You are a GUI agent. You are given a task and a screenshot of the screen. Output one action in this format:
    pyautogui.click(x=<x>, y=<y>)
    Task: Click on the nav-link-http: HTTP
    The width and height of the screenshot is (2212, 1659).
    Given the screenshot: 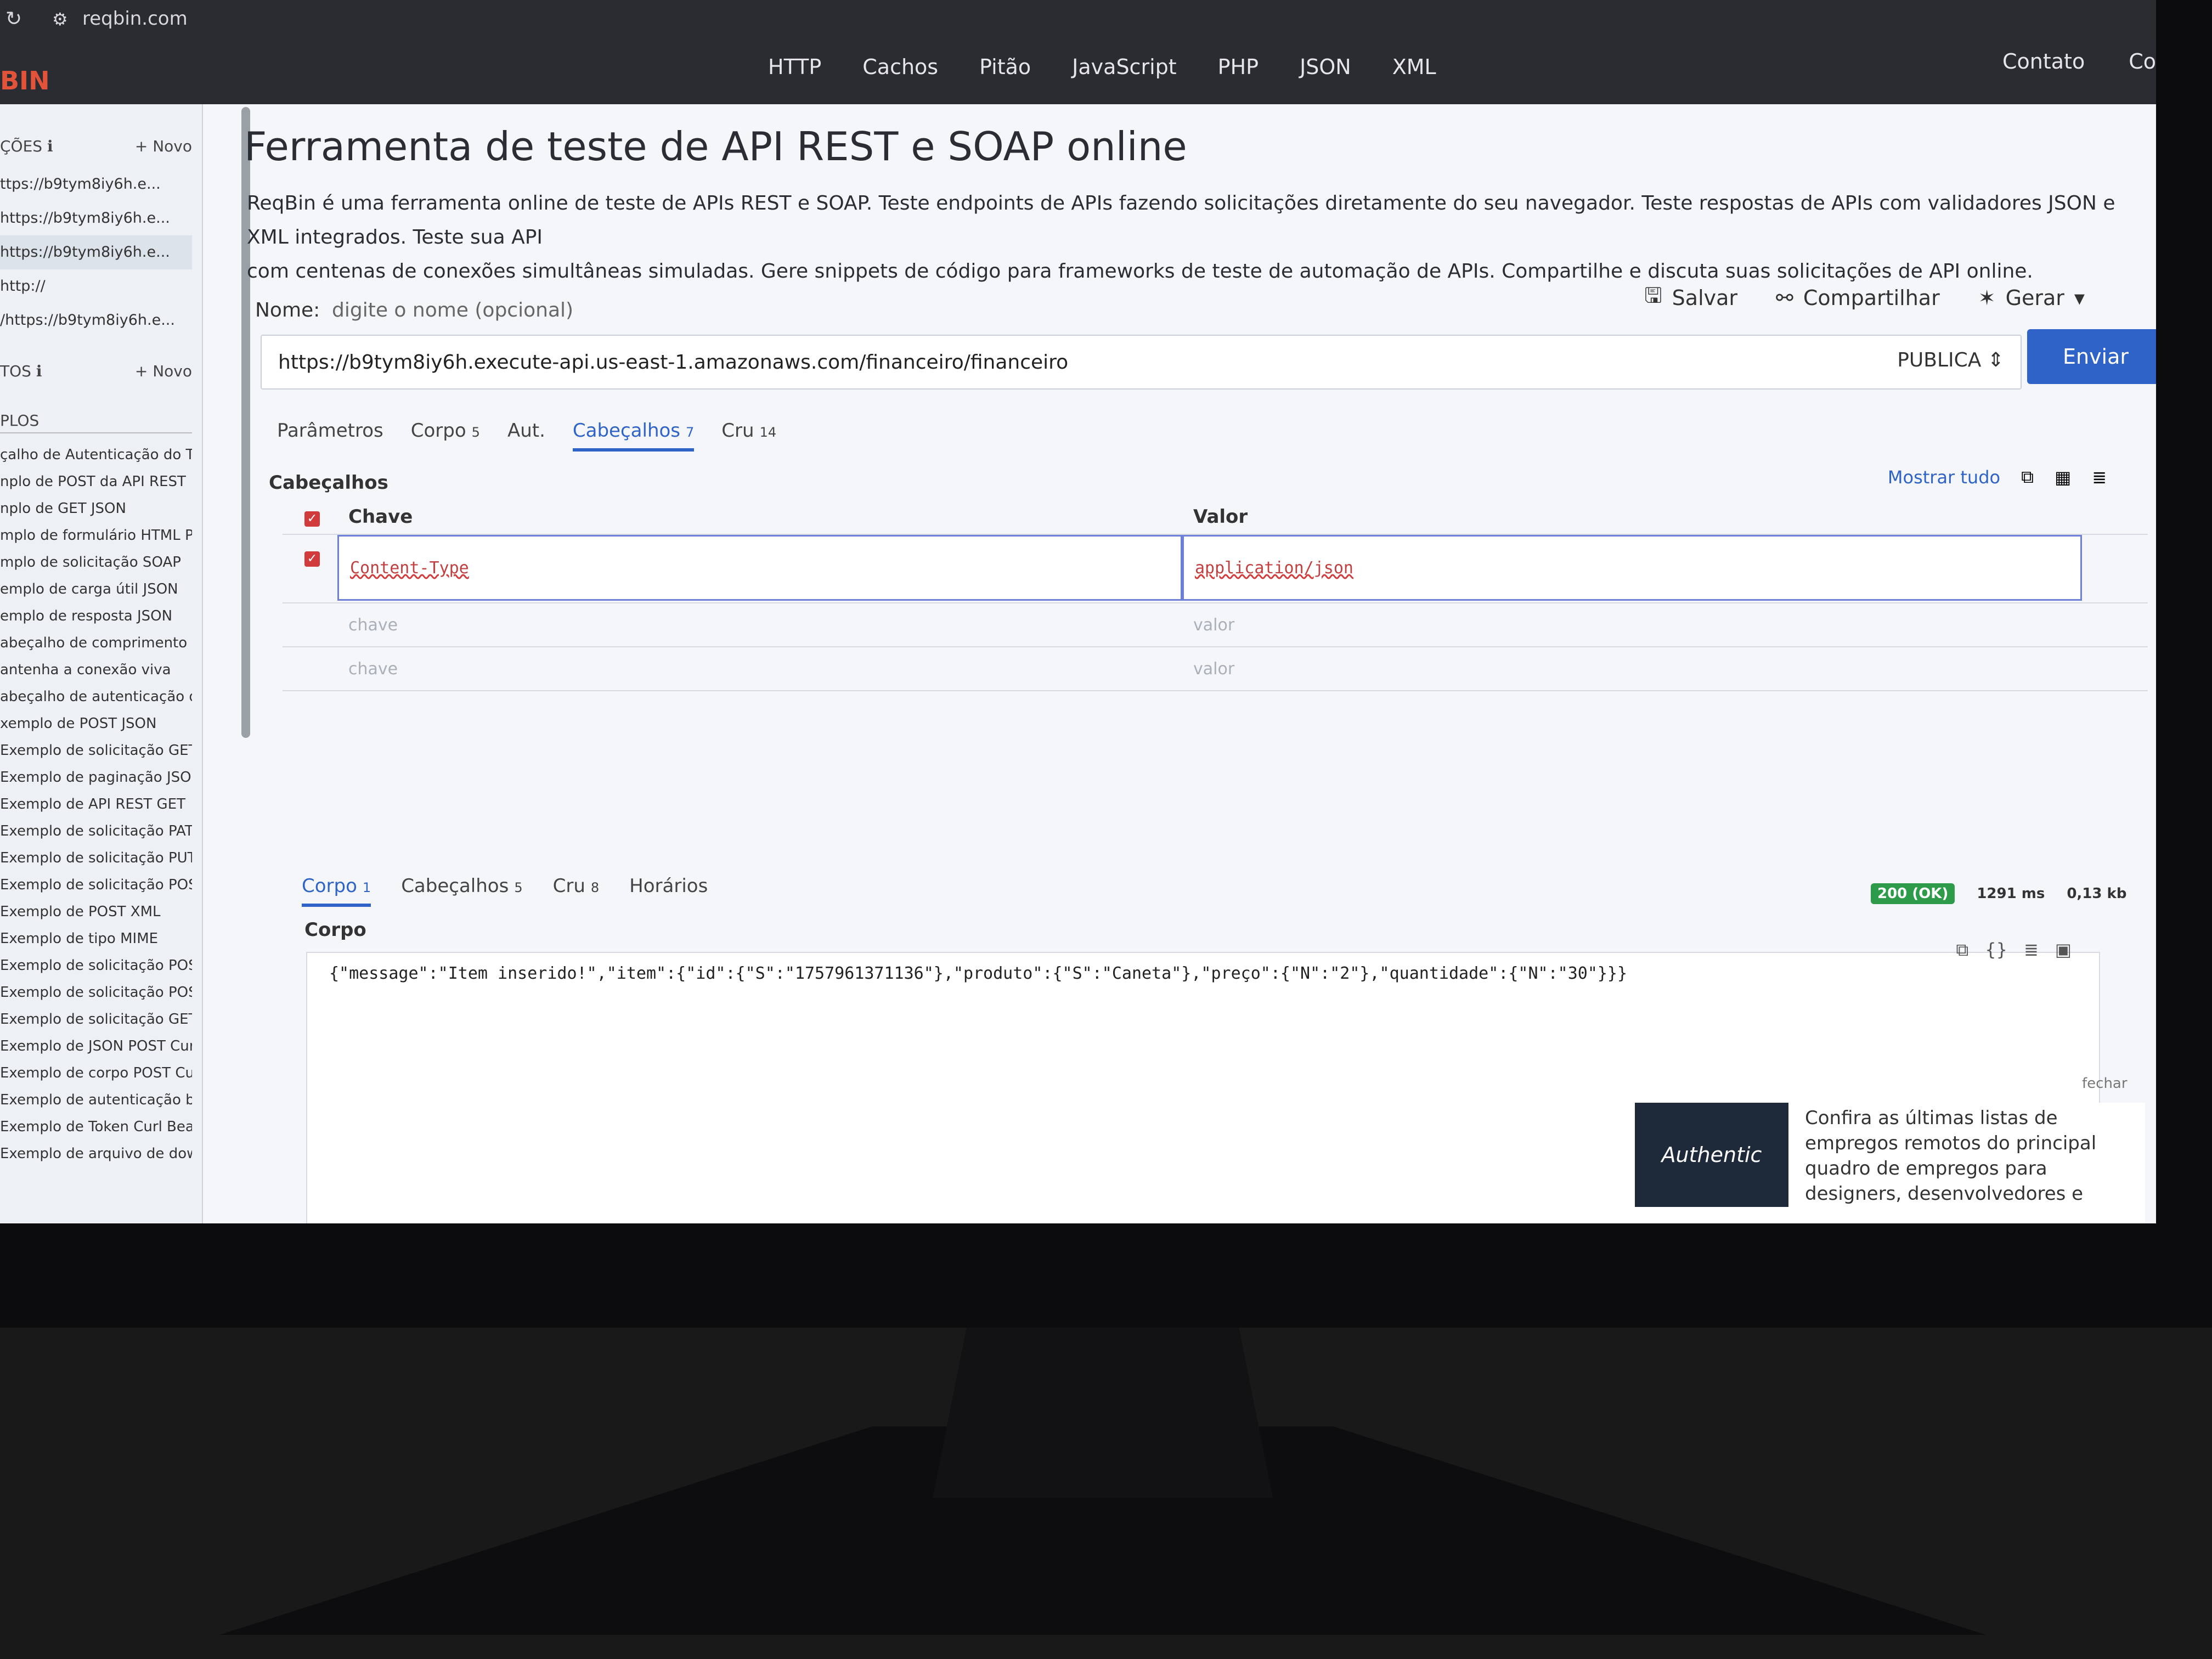 What is the action you would take?
    pyautogui.click(x=794, y=67)
    